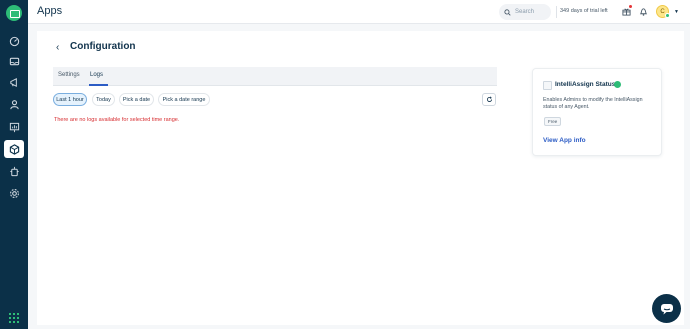 This screenshot has width=690, height=329. I want to click on verified-shield-icon, so click(617, 84).